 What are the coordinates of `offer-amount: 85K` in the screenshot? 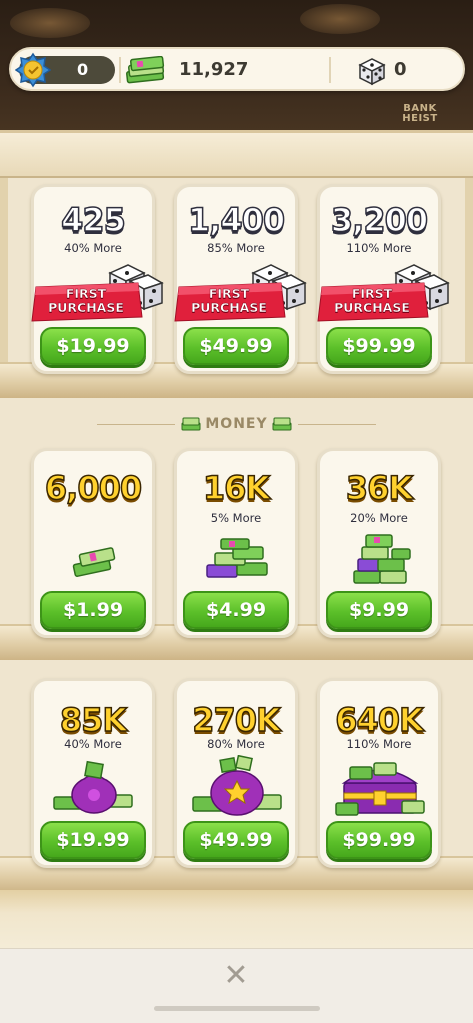 It's located at (93, 720).